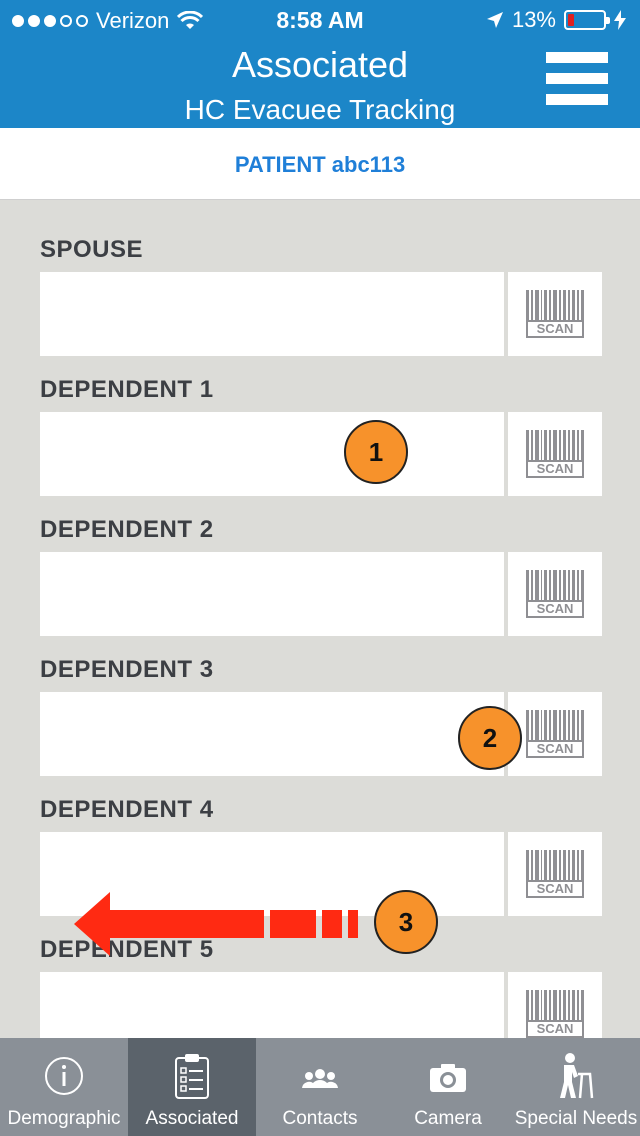  Describe the element at coordinates (272, 454) in the screenshot. I see `dependent-1-input` at that location.